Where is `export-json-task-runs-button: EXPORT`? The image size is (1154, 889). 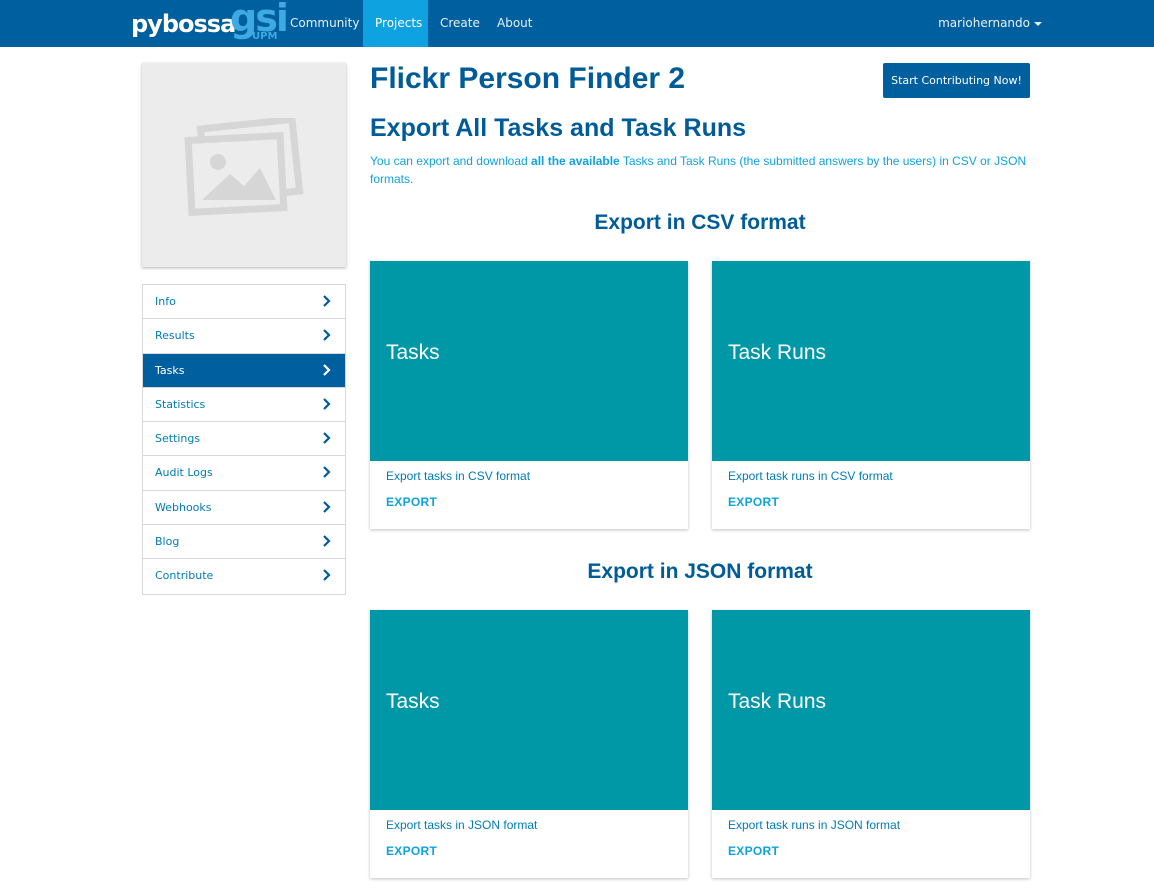
export-json-task-runs-button: EXPORT is located at coordinates (753, 851).